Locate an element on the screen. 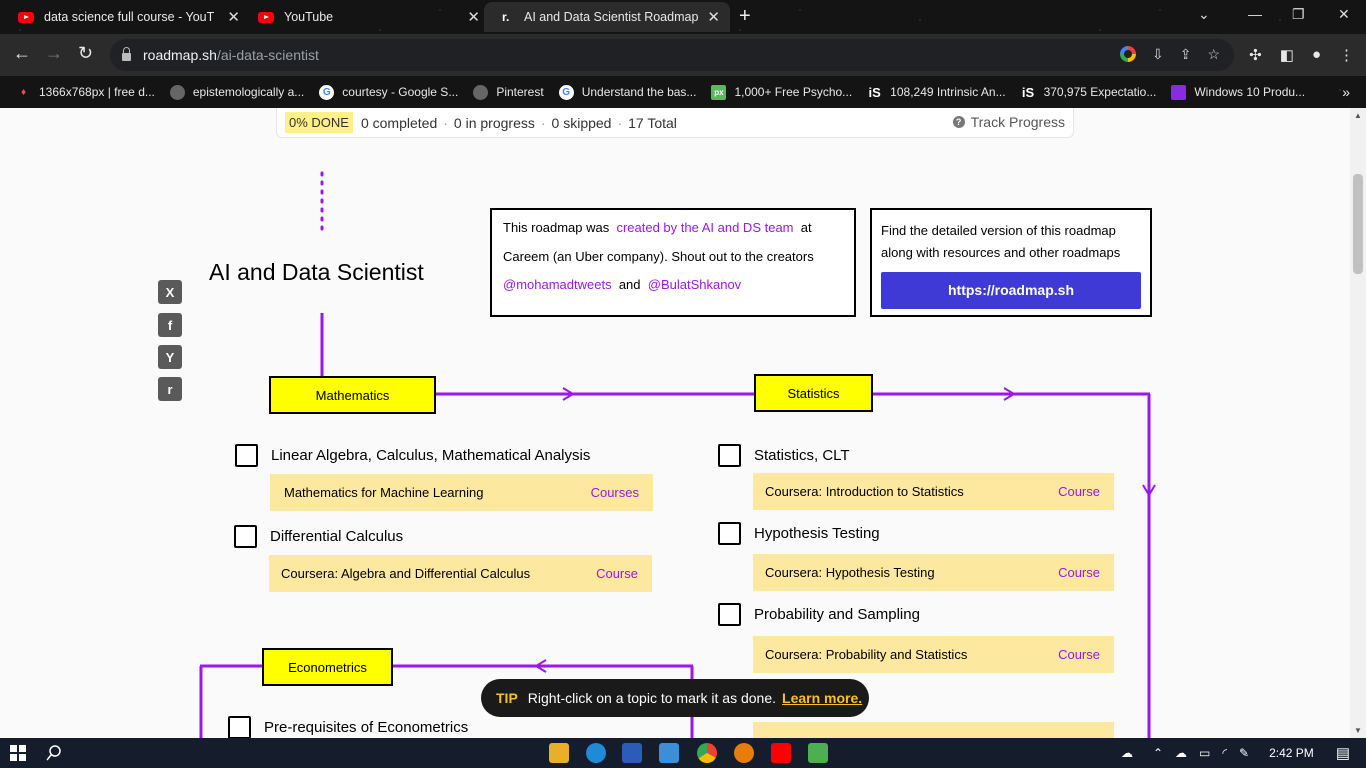 The height and width of the screenshot is (768, 1366). resource-title: Coursera: Probability and Statistics is located at coordinates (866, 654).